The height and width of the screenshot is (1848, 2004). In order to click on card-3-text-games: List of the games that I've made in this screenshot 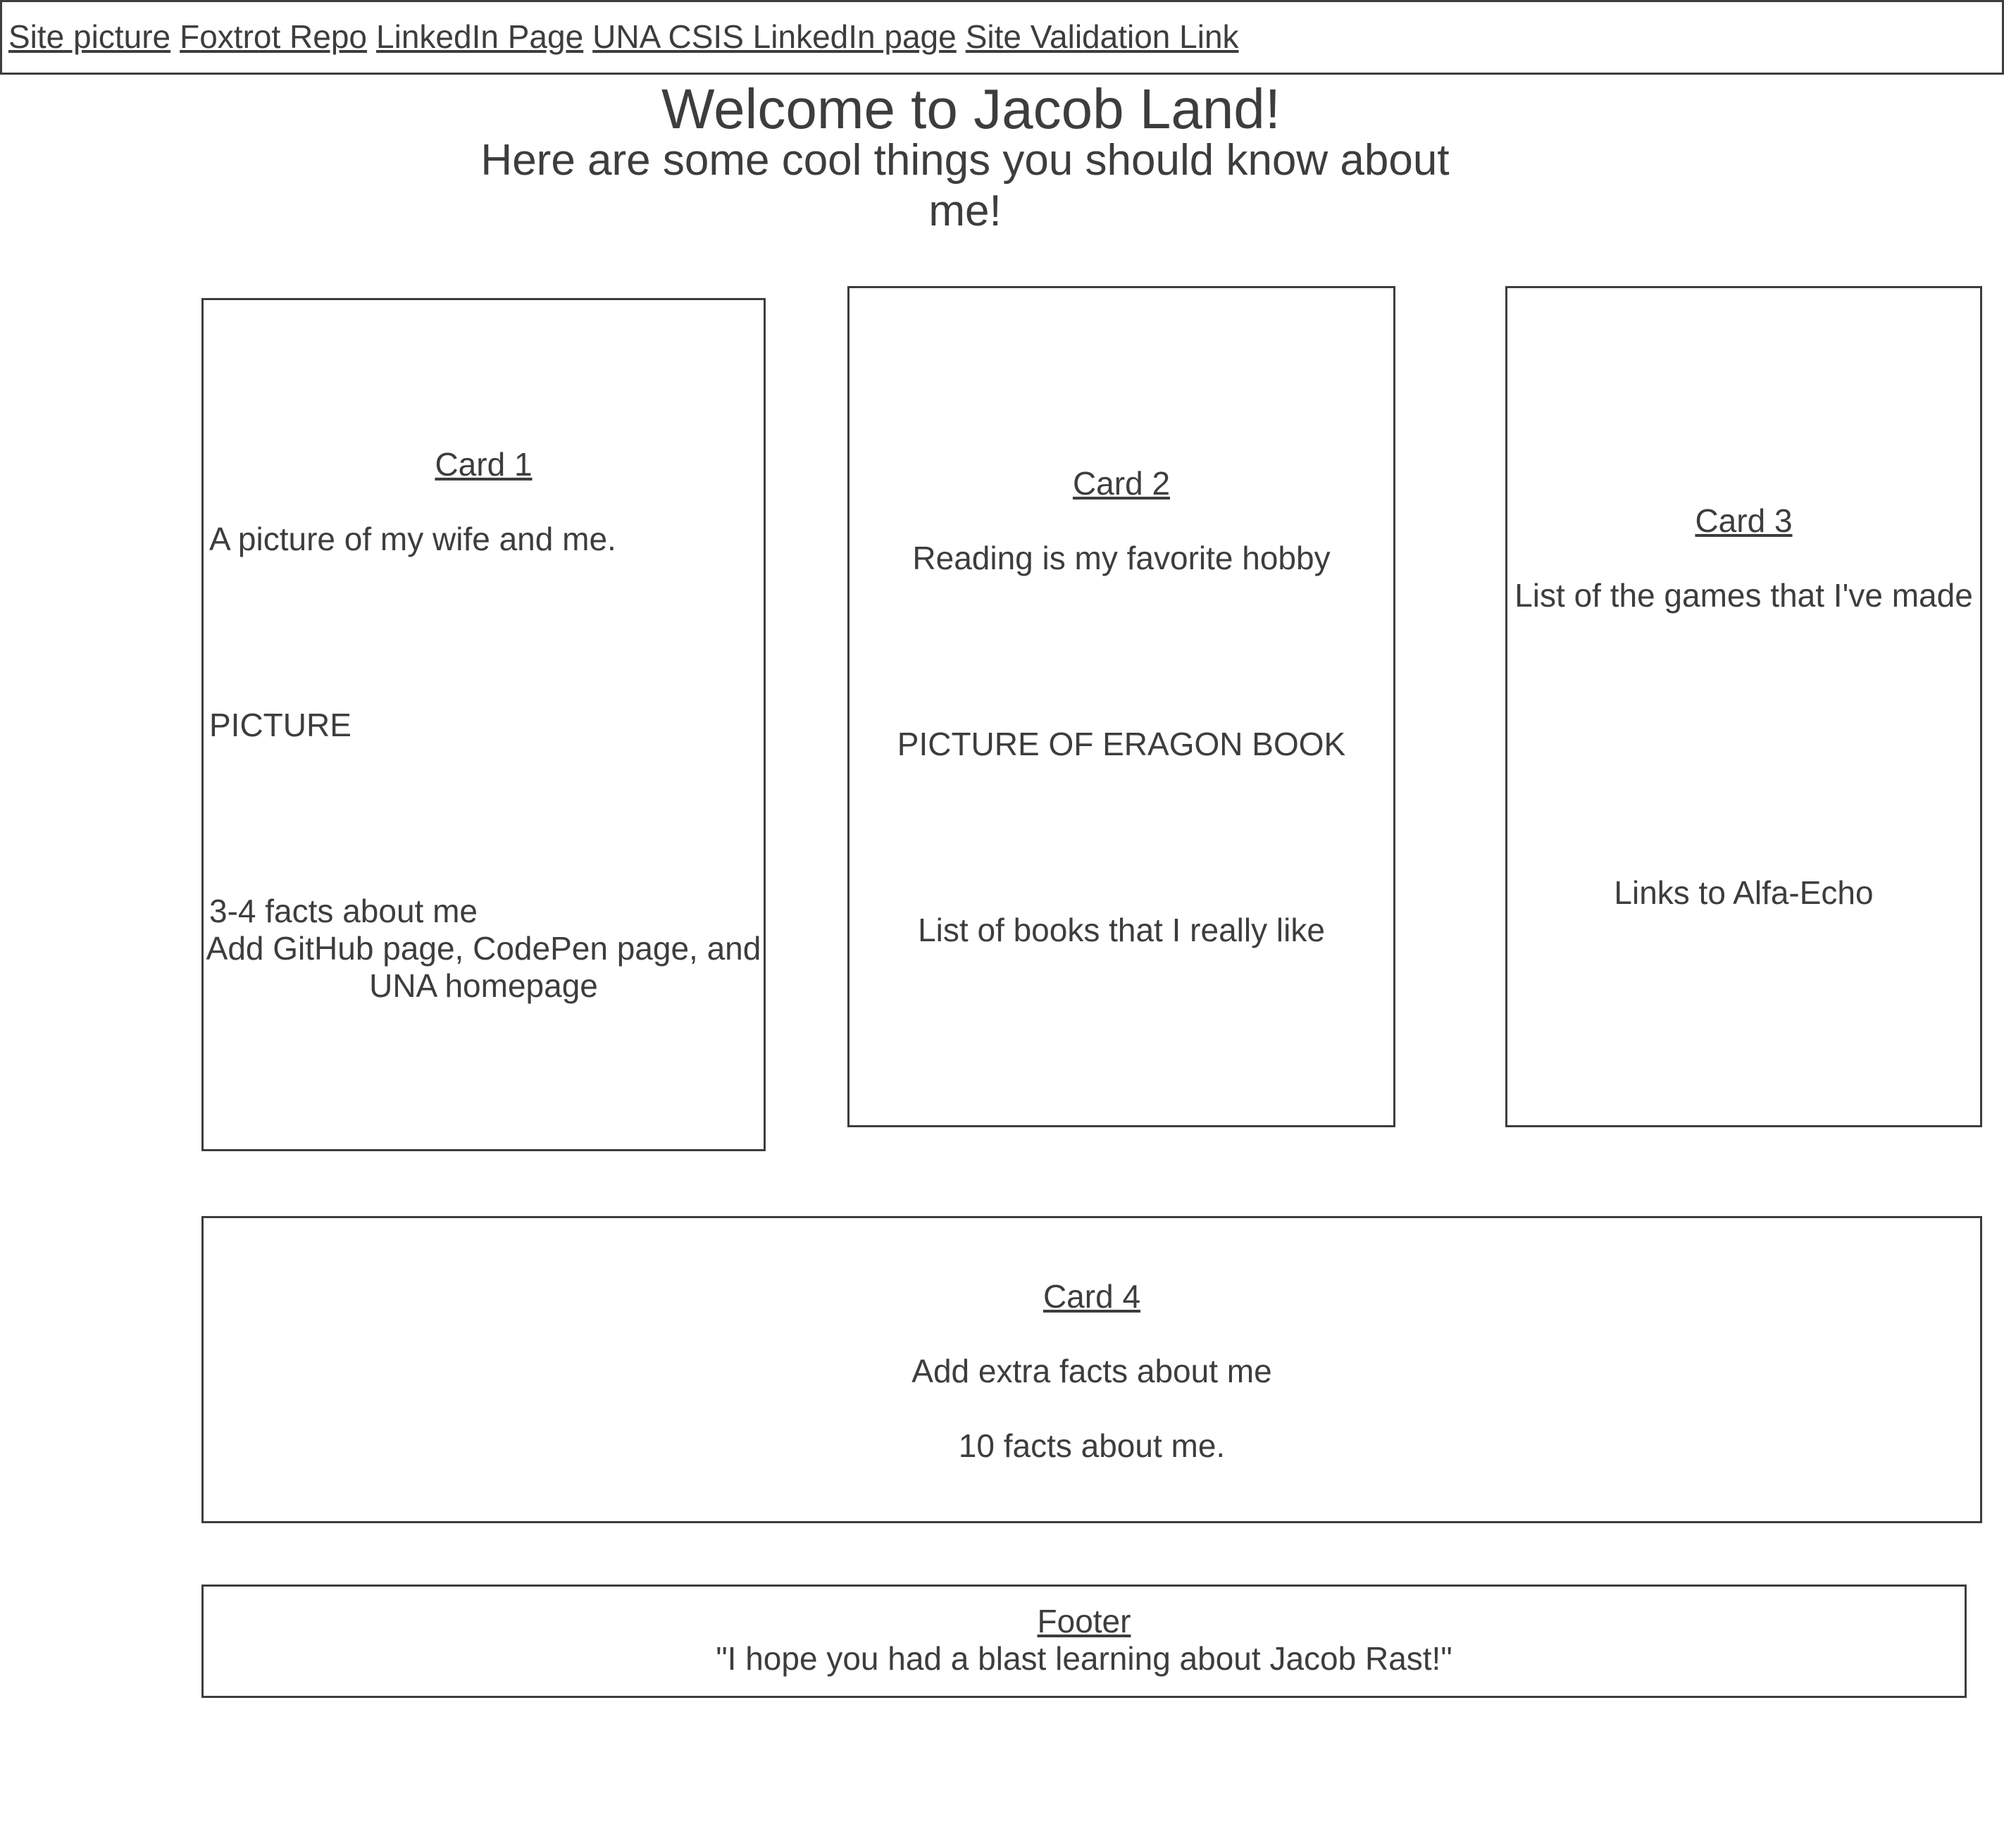, I will do `click(1744, 595)`.